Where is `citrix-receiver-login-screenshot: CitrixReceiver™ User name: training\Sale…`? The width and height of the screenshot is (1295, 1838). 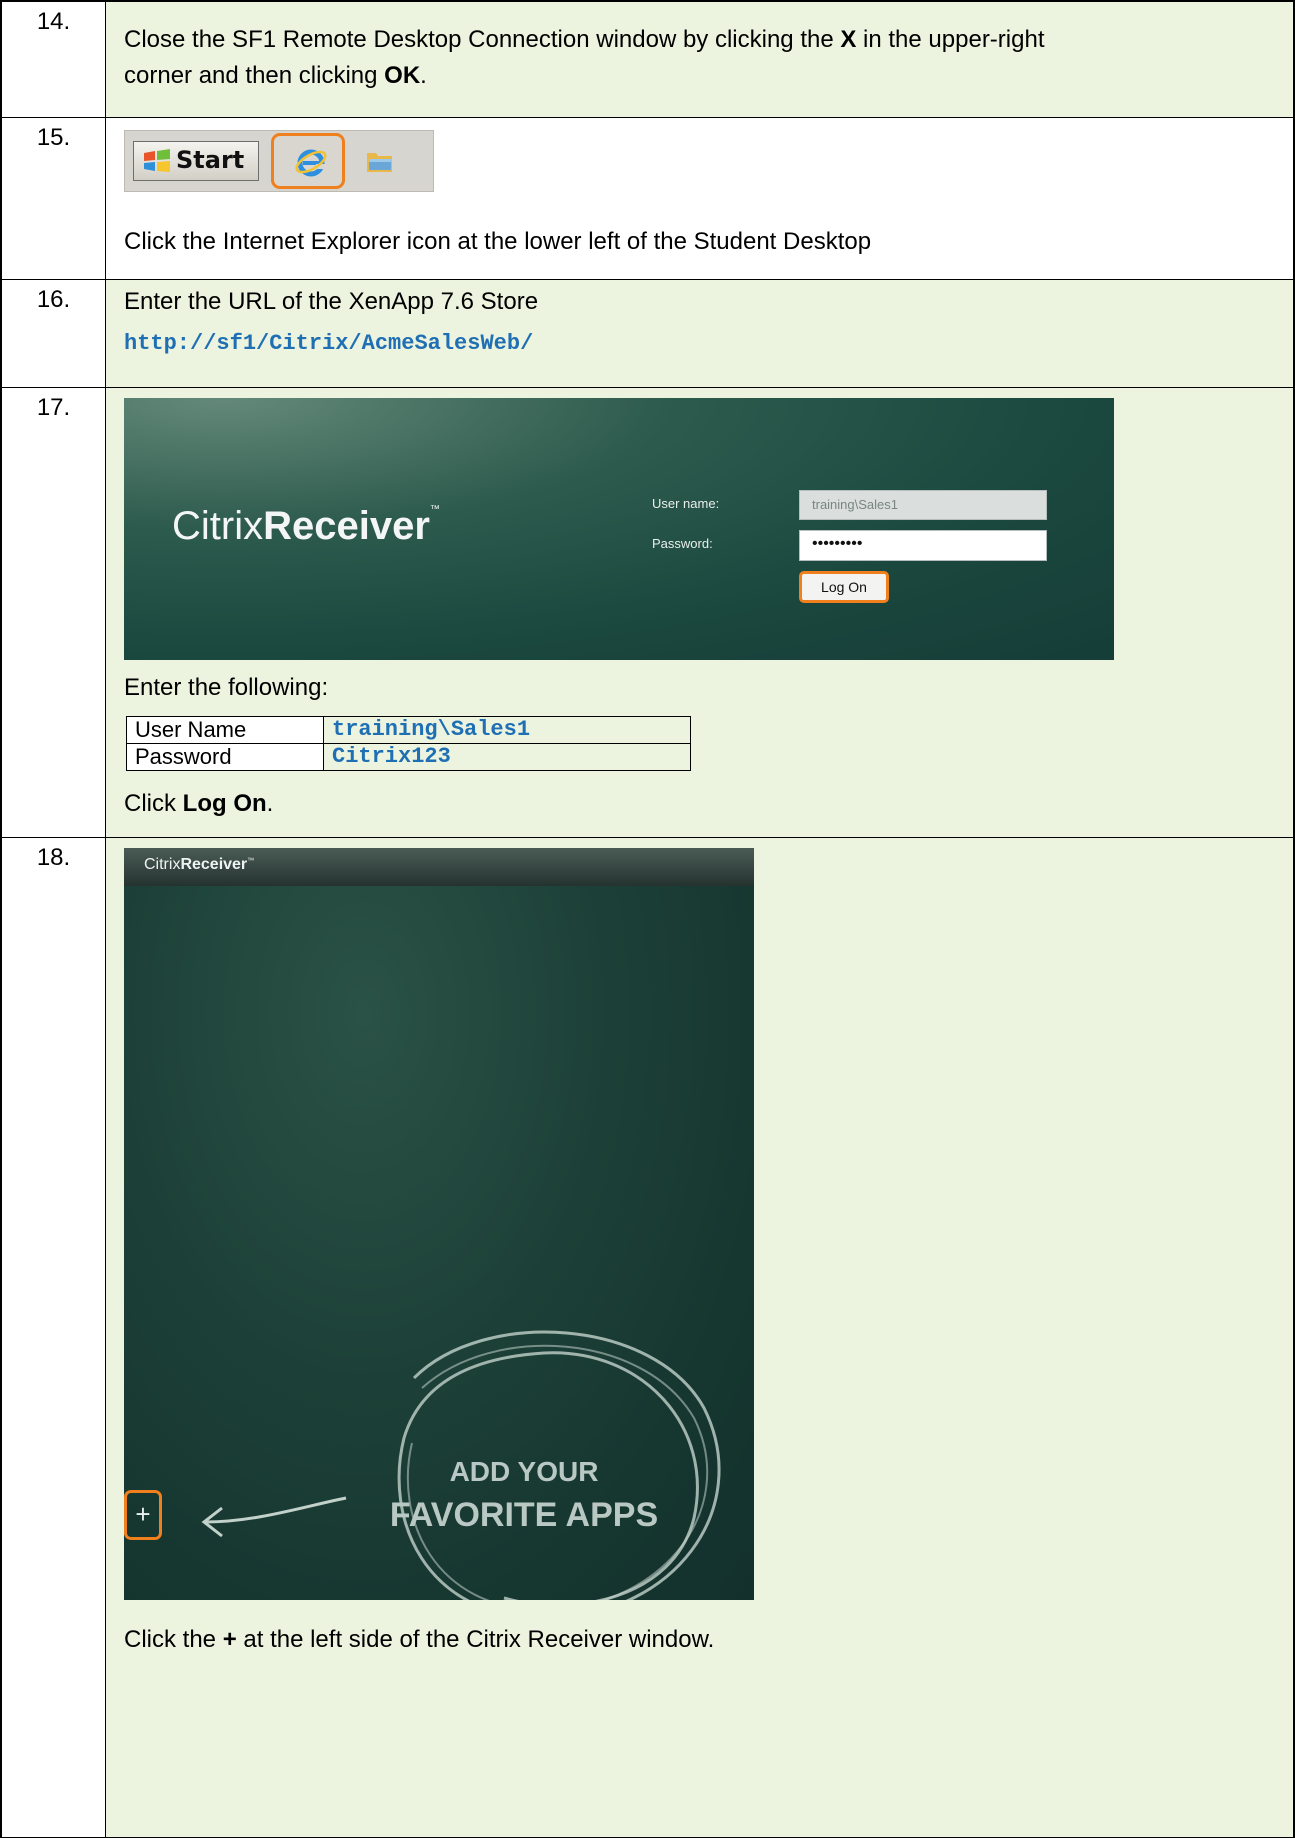
citrix-receiver-login-screenshot: CitrixReceiver™ User name: training\Sale… is located at coordinates (619, 529).